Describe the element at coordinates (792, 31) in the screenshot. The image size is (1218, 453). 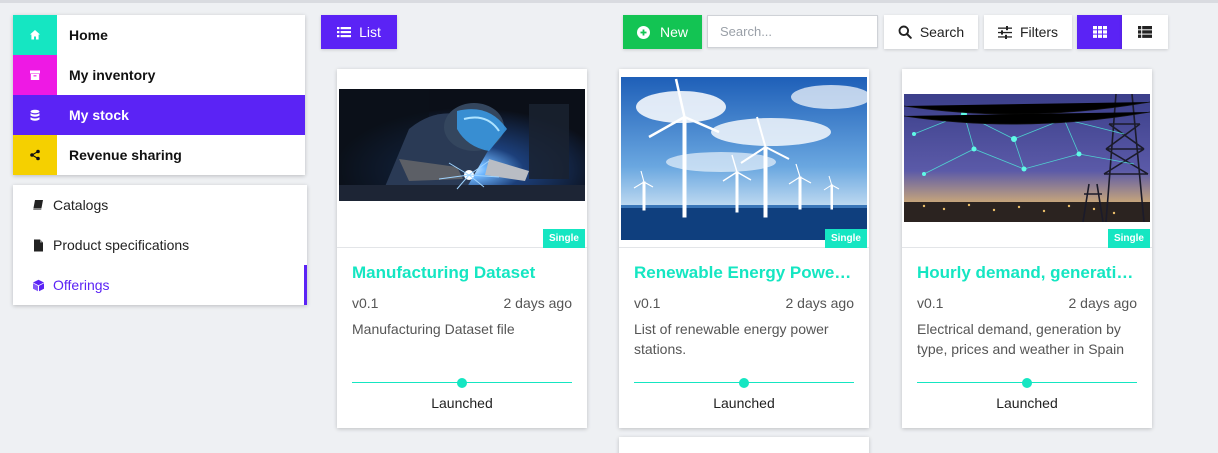
I see `search-input` at that location.